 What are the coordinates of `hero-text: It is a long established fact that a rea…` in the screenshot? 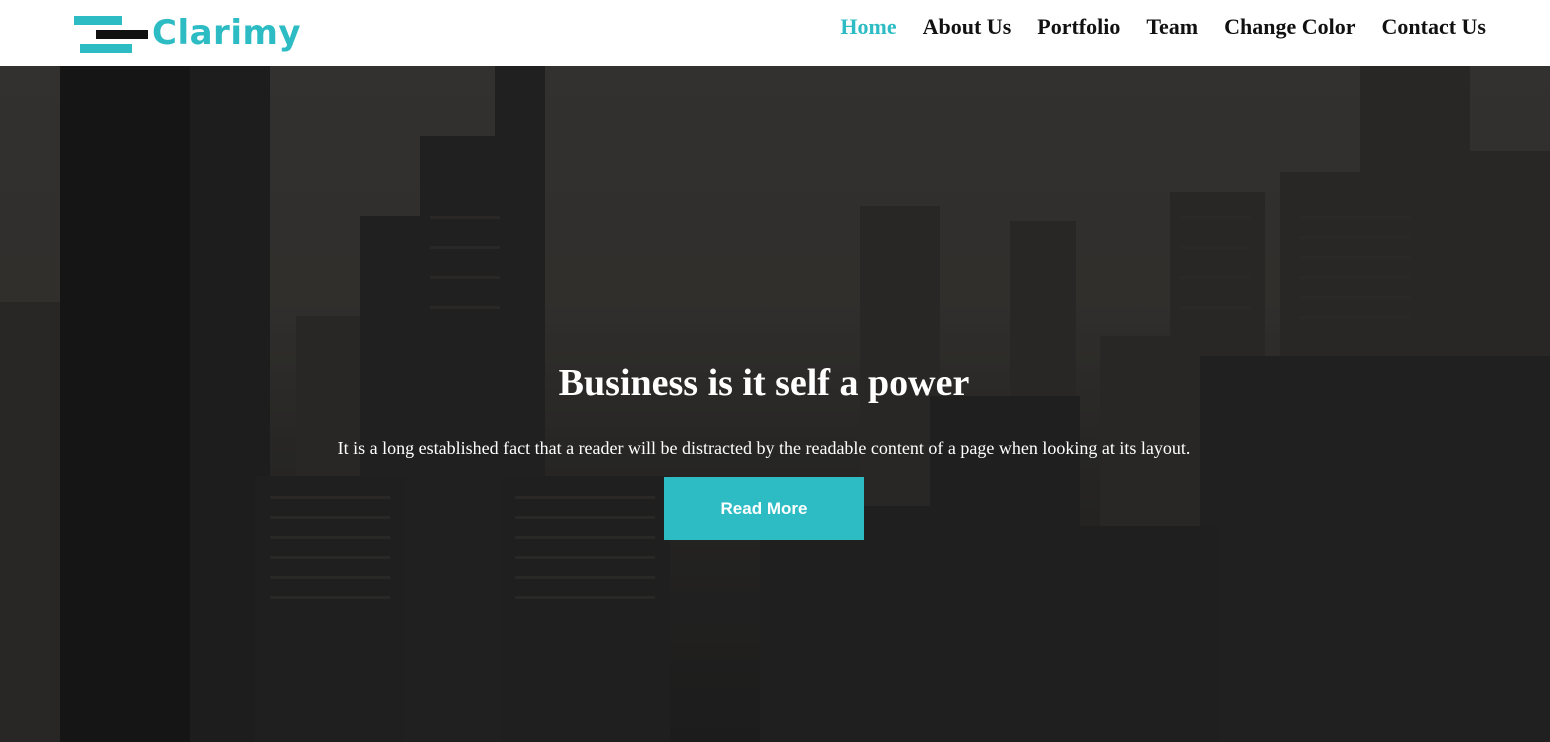 It's located at (764, 448).